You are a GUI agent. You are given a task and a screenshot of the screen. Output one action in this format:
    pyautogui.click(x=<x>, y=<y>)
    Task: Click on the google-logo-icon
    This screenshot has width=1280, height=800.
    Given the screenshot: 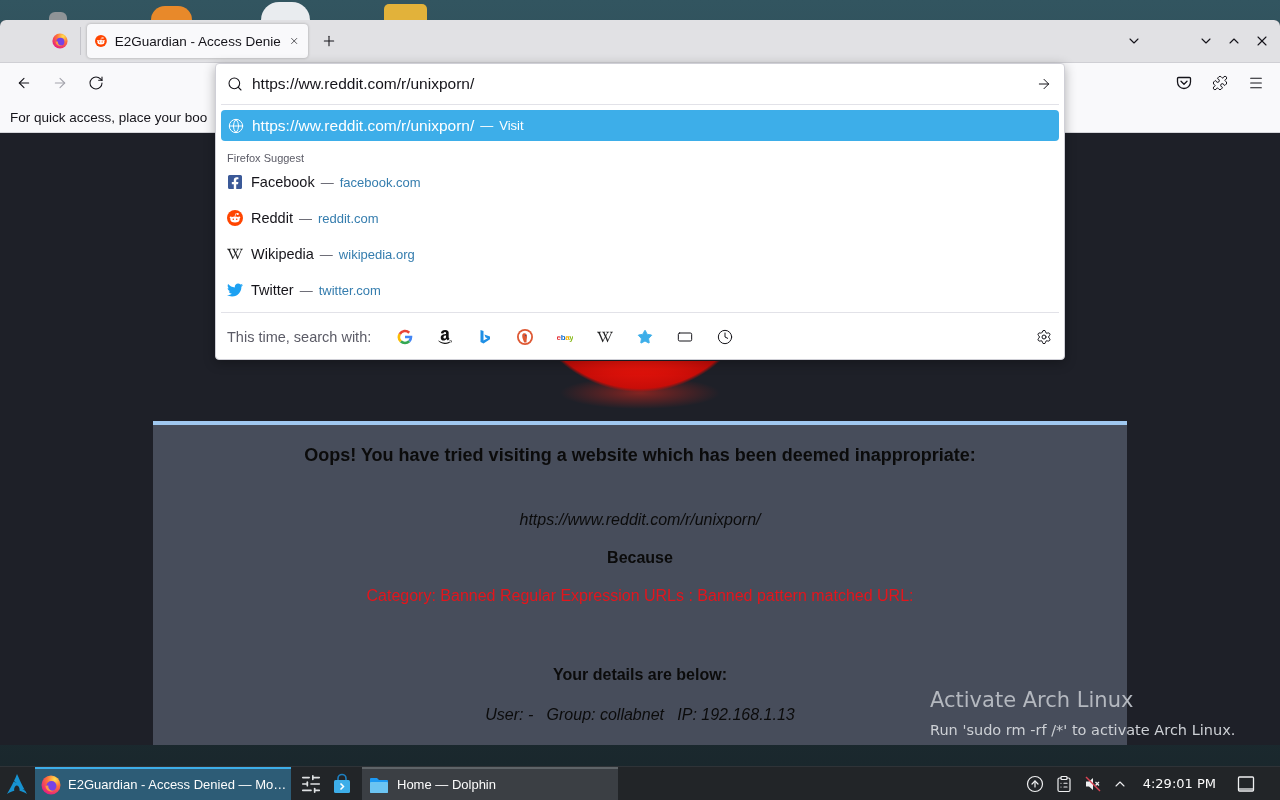 What is the action you would take?
    pyautogui.click(x=405, y=337)
    